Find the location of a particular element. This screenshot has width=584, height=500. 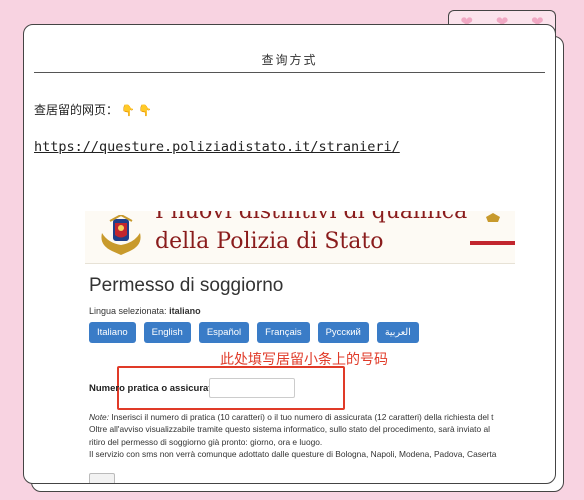

lang-button-espanol: Español is located at coordinates (224, 332).